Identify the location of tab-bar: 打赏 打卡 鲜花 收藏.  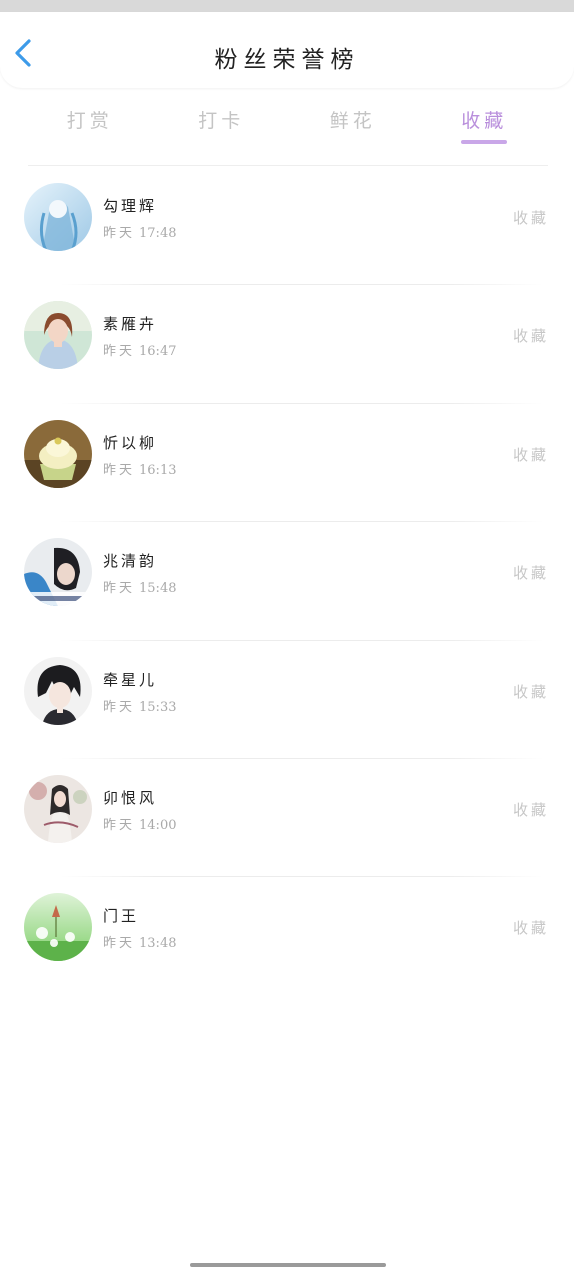
(287, 125).